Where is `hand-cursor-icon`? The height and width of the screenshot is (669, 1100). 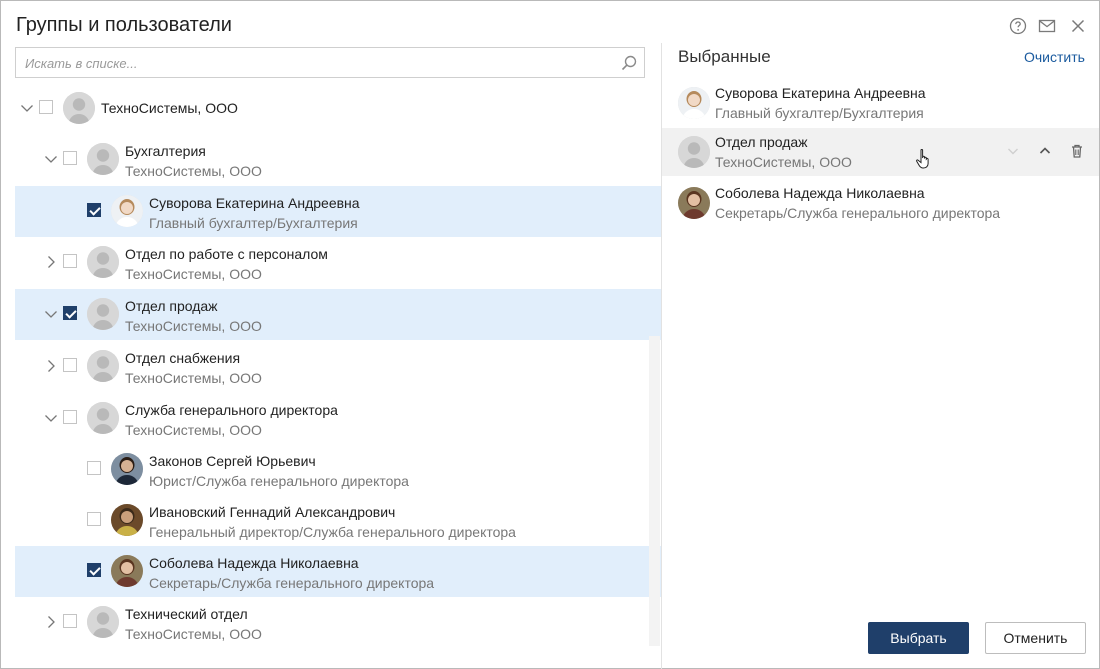 hand-cursor-icon is located at coordinates (924, 161).